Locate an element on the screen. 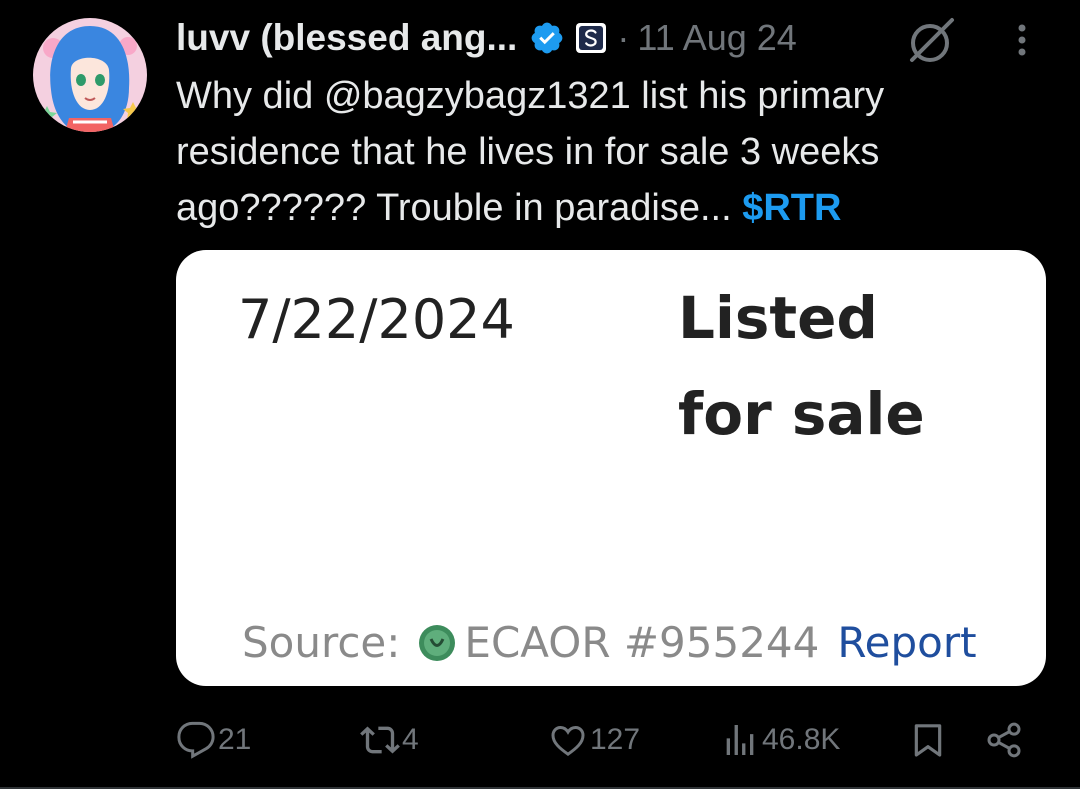 This screenshot has height=789, width=1080. share-button is located at coordinates (1004, 740).